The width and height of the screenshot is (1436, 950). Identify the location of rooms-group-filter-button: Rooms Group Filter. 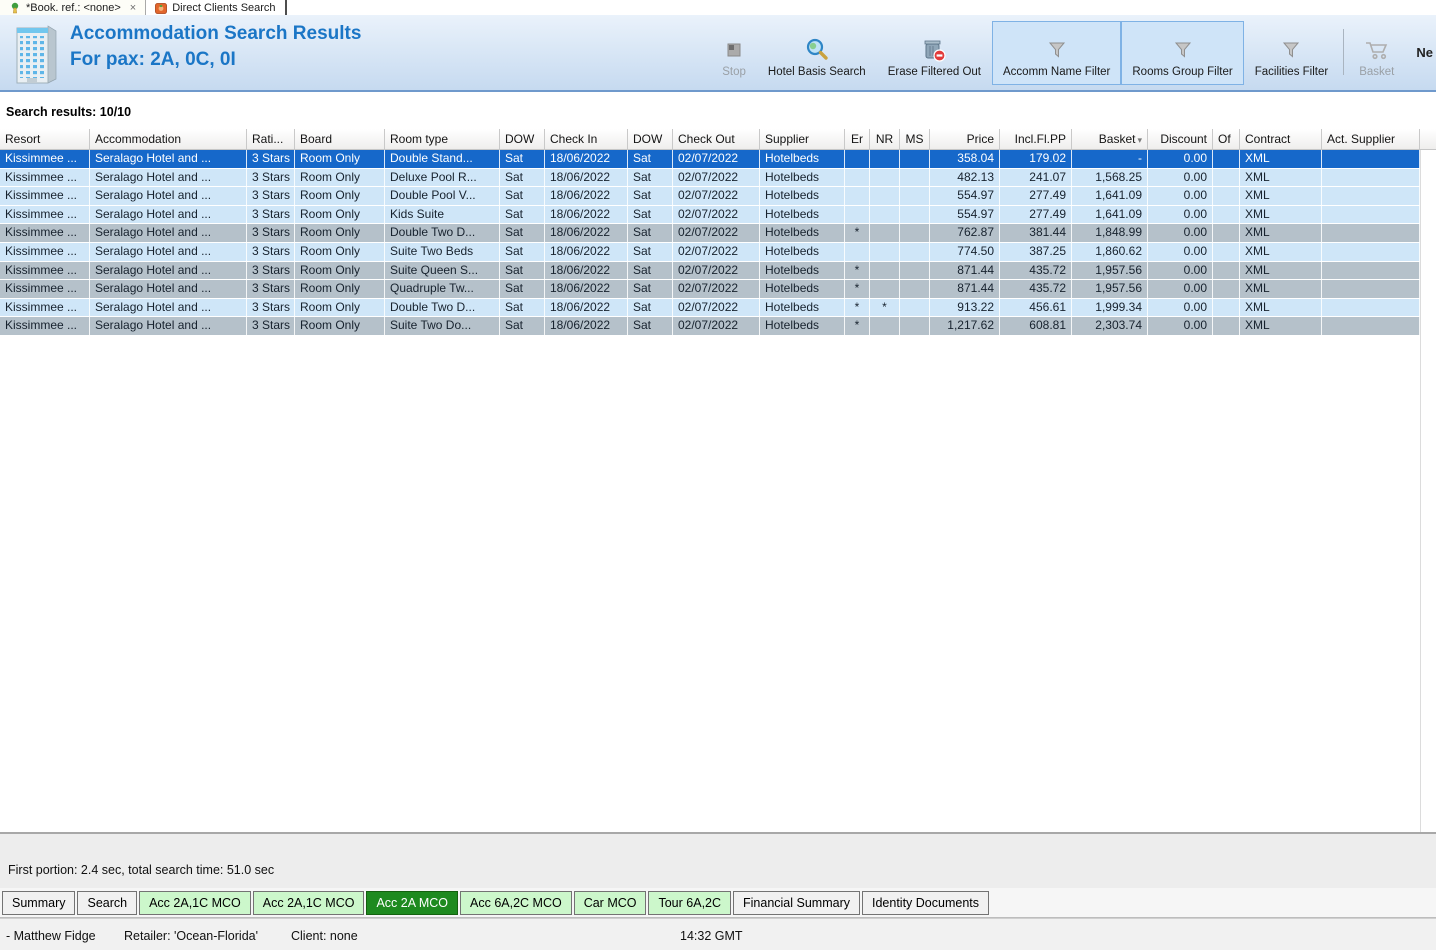
(1182, 53).